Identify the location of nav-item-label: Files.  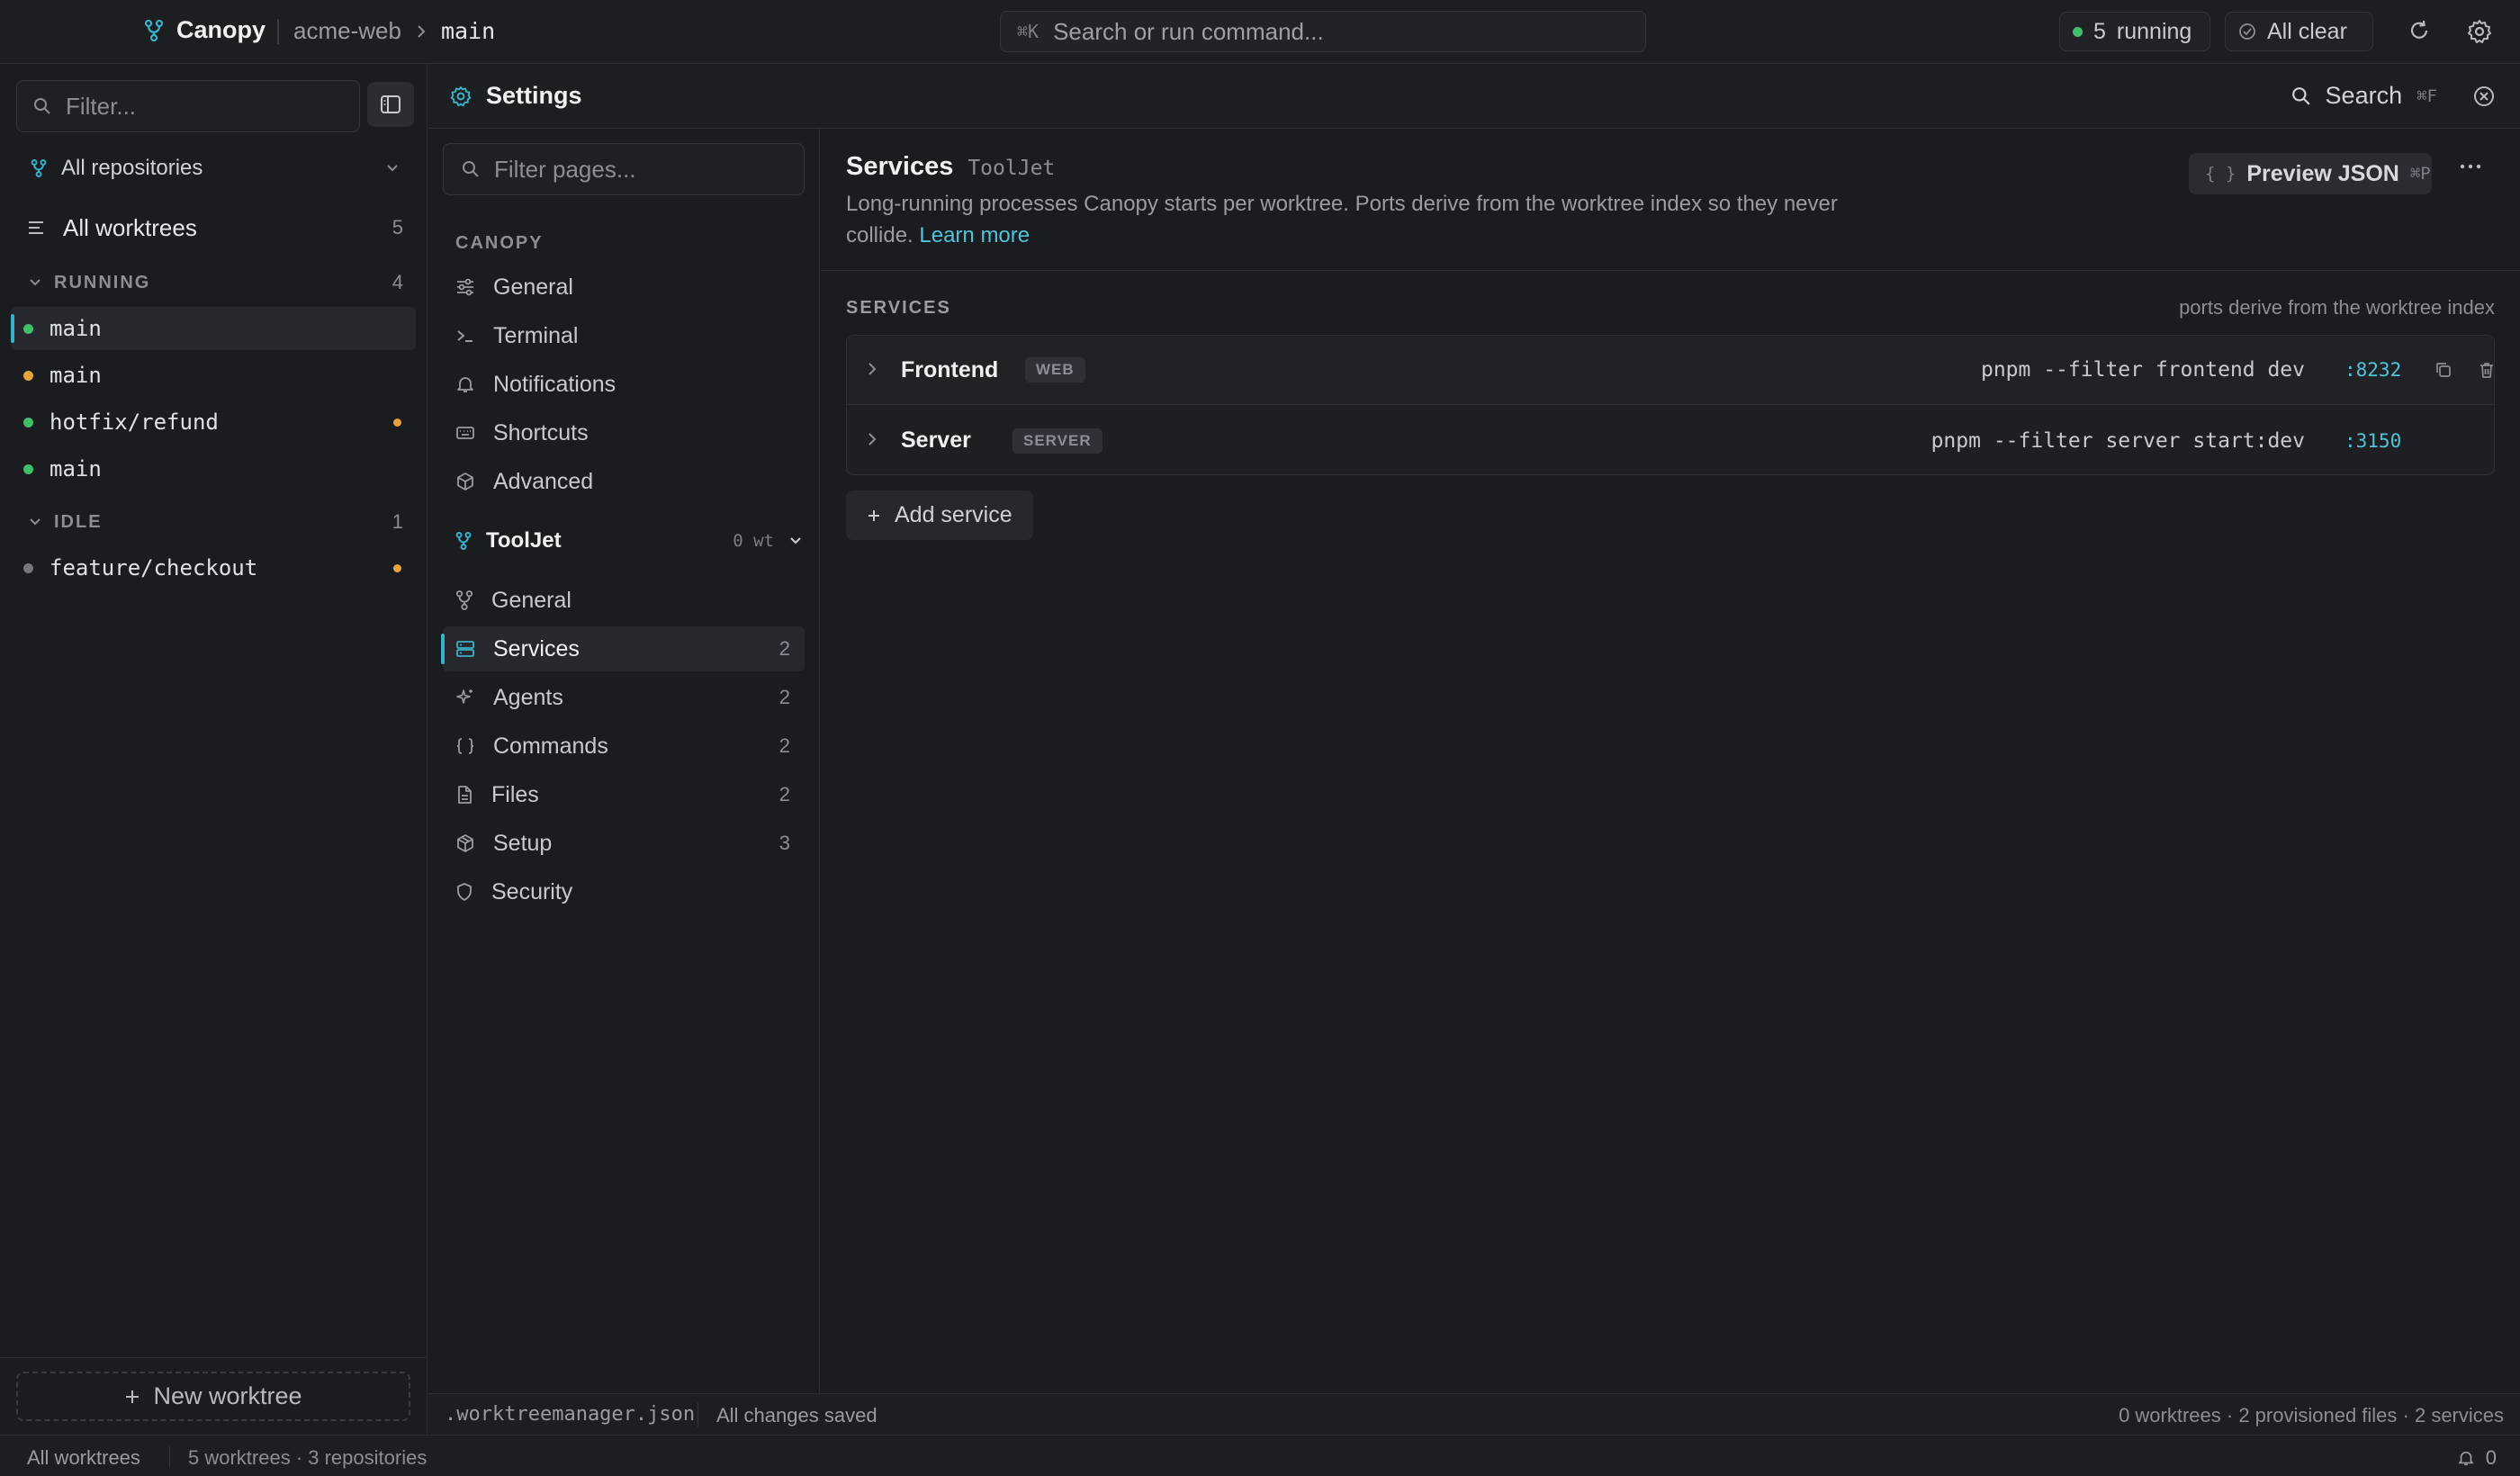
(515, 794).